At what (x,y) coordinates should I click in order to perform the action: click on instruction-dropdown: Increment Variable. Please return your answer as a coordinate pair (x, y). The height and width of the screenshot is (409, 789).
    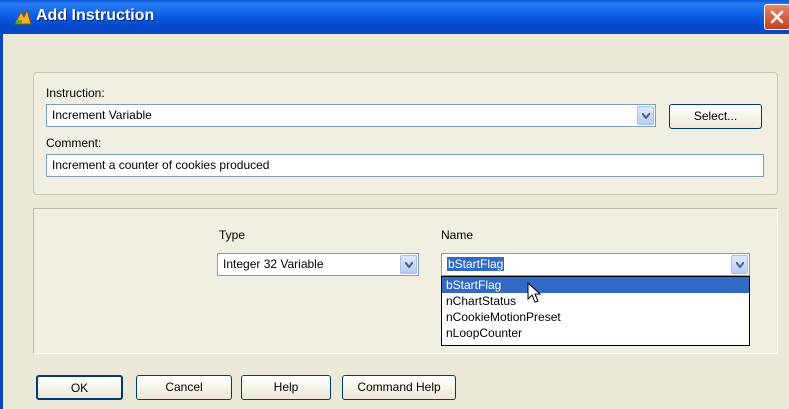
    Looking at the image, I should click on (351, 115).